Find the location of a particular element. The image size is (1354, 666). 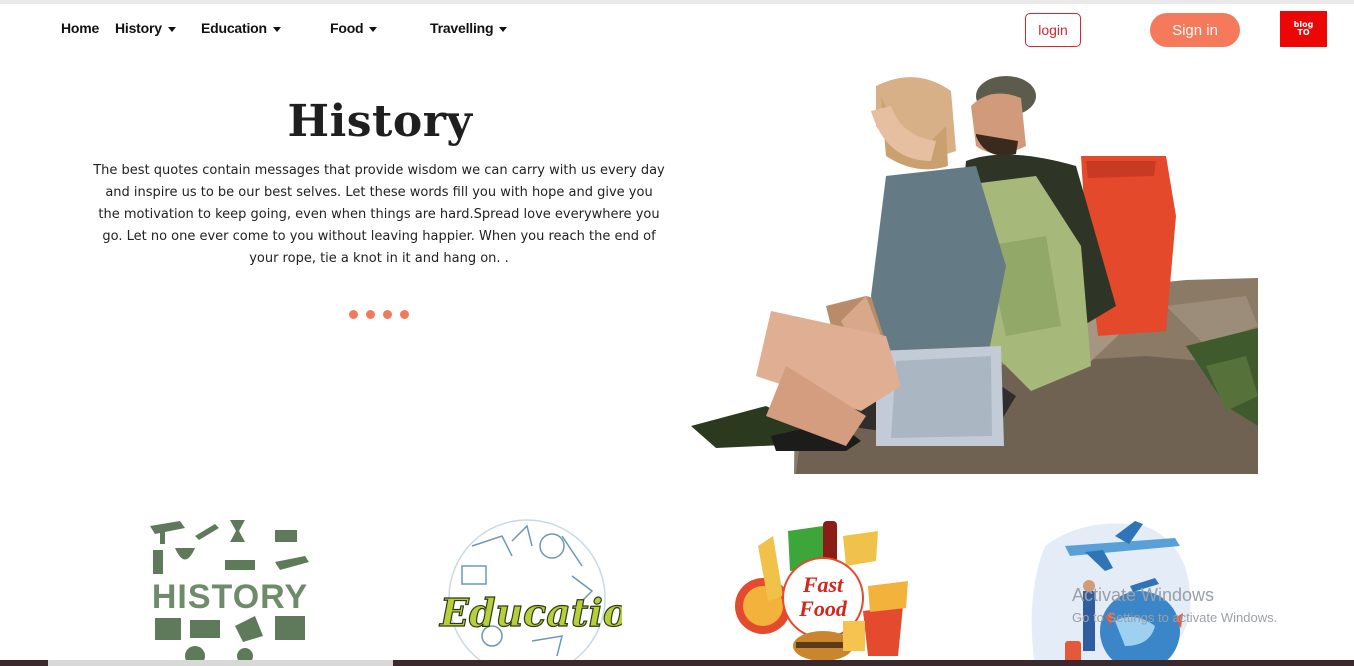

category-food: Fast Food is located at coordinates (823, 591).